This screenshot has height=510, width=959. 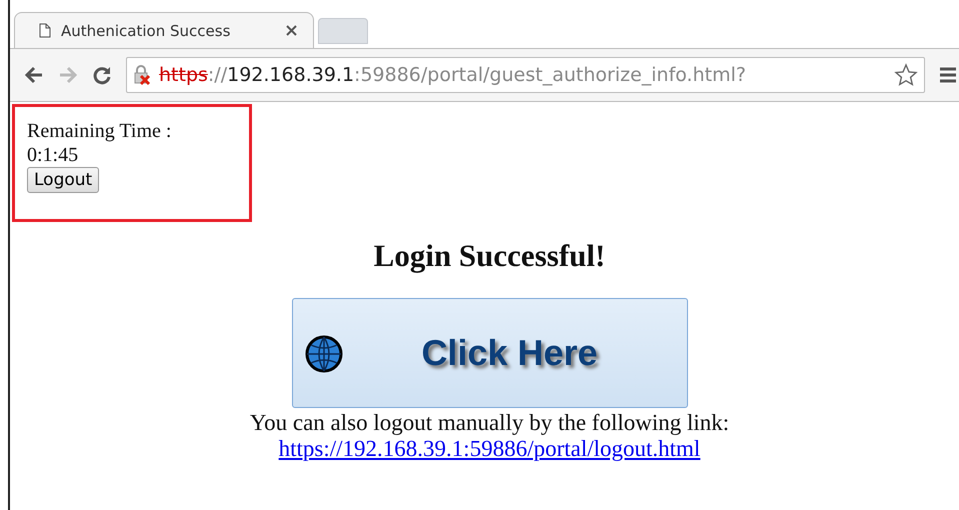 I want to click on tab-title: Authenication Success, so click(x=145, y=31).